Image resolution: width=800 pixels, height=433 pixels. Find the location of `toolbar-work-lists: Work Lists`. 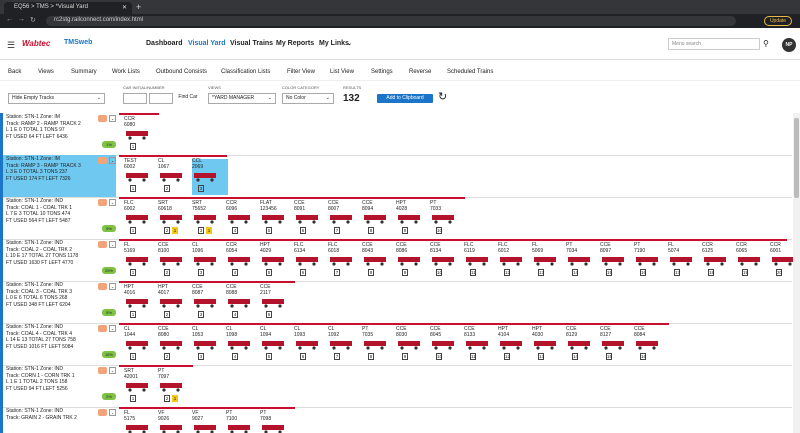

toolbar-work-lists: Work Lists is located at coordinates (126, 72).